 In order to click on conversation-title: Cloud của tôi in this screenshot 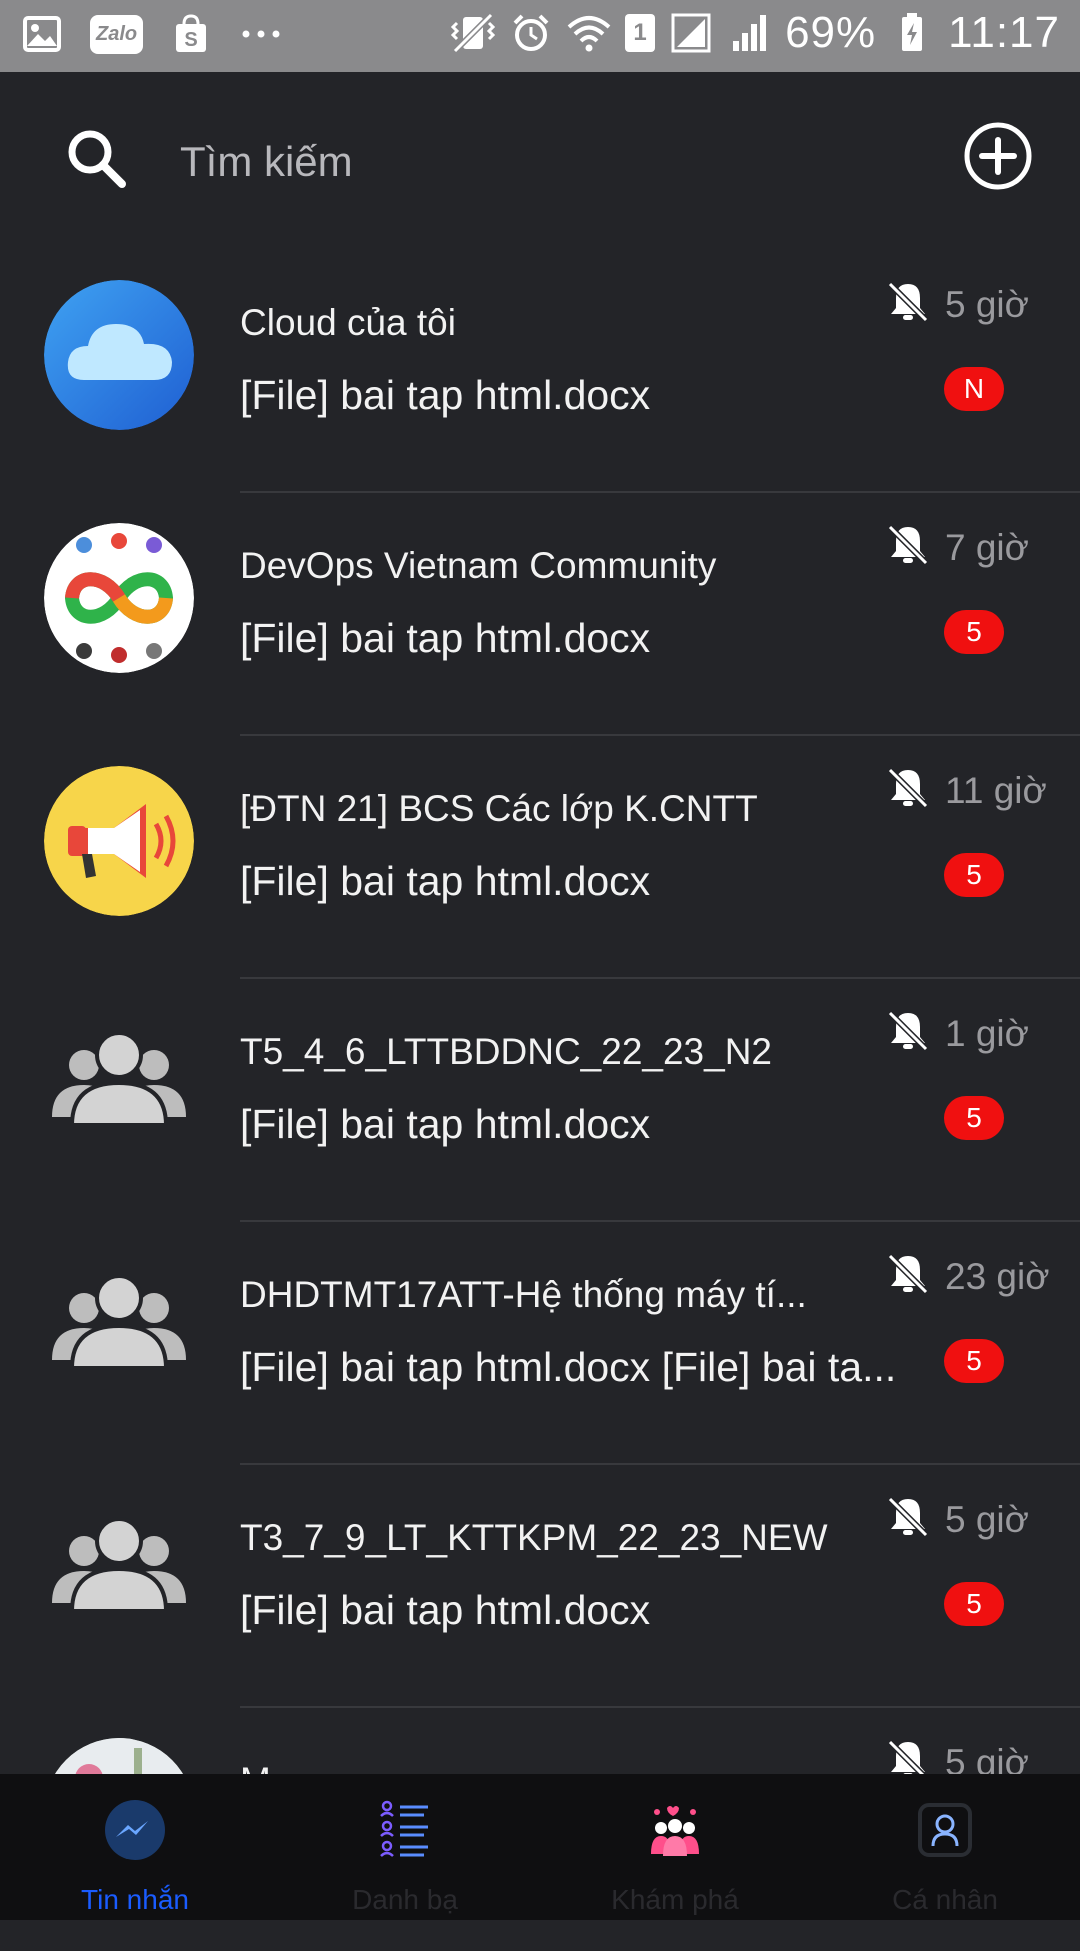, I will do `click(348, 322)`.